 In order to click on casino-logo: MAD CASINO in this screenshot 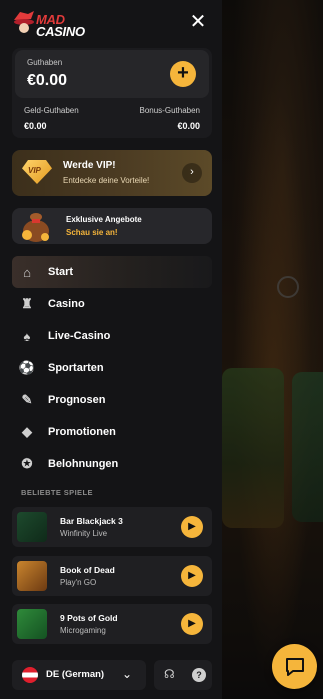, I will do `click(52, 23)`.